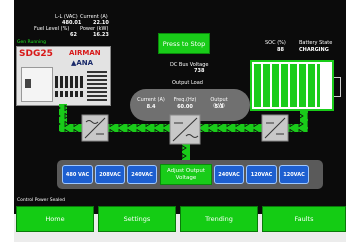  What do you see at coordinates (275, 128) in the screenshot?
I see `dc-dc-converter-icon` at bounding box center [275, 128].